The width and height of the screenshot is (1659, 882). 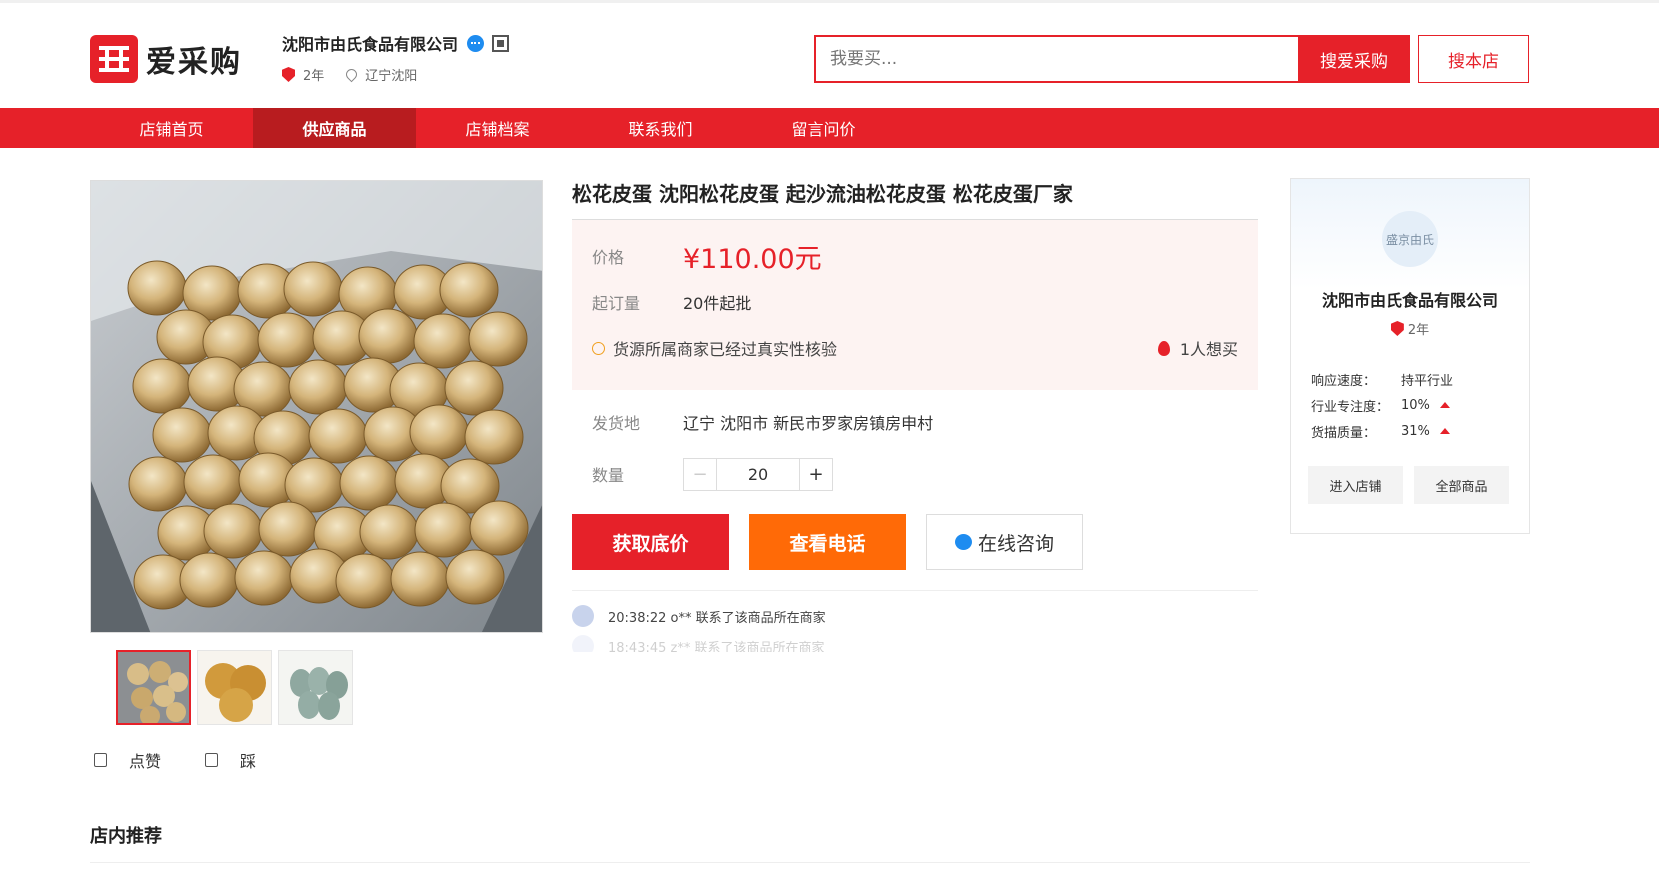 What do you see at coordinates (1410, 299) in the screenshot?
I see `shop-card-name: 沈阳市由氏食品有限公司` at bounding box center [1410, 299].